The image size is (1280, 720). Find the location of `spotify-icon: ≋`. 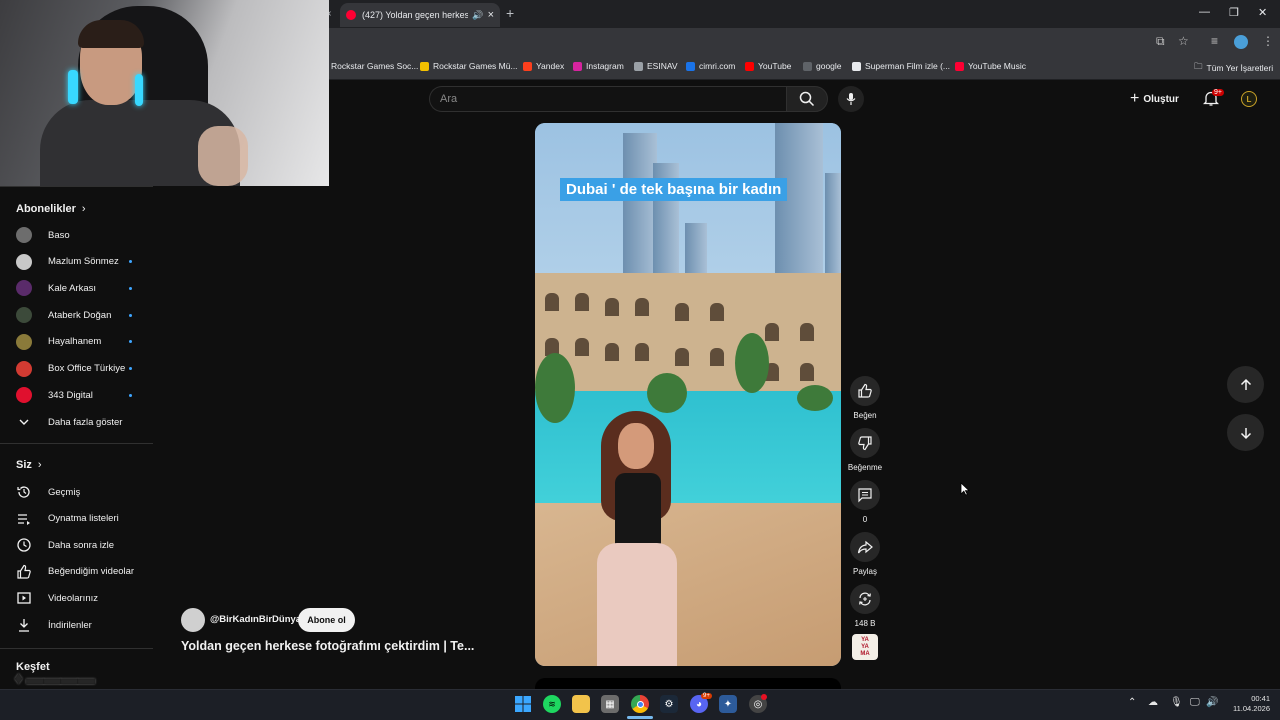

spotify-icon: ≋ is located at coordinates (552, 704).